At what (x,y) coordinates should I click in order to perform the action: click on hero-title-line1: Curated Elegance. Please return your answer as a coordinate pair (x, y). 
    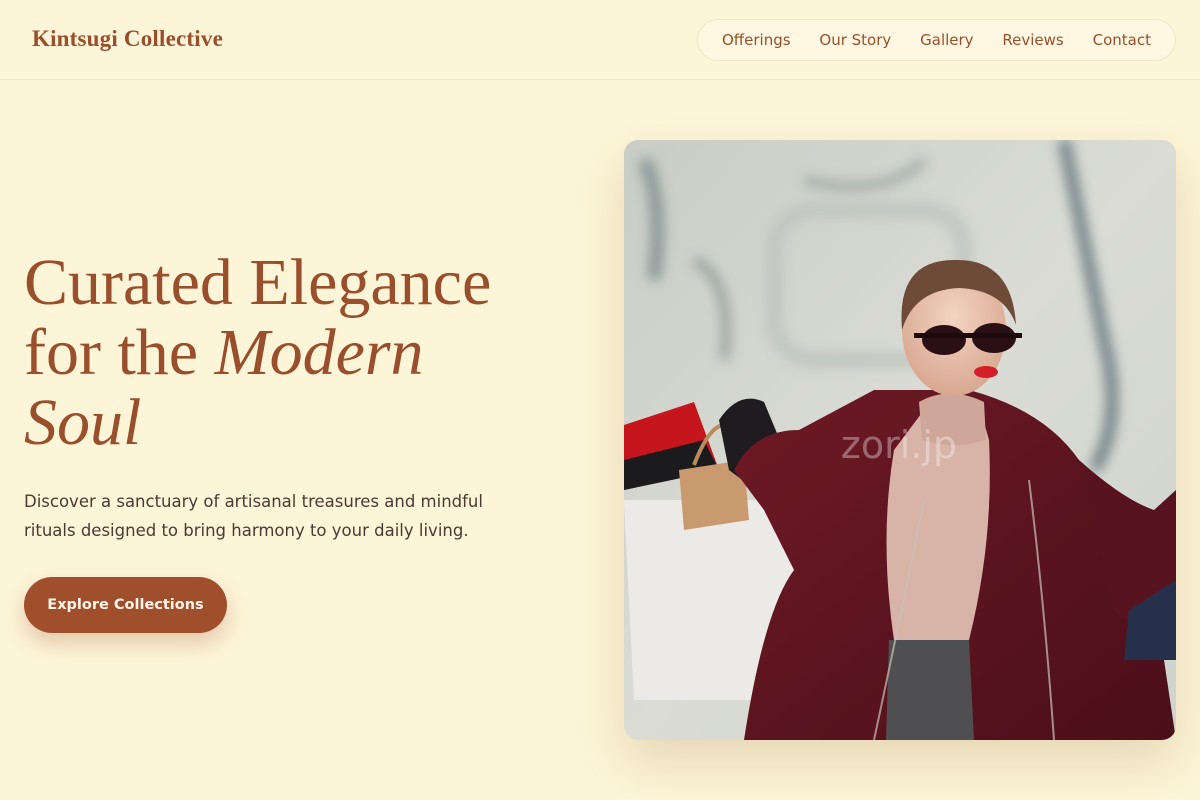
    Looking at the image, I should click on (258, 282).